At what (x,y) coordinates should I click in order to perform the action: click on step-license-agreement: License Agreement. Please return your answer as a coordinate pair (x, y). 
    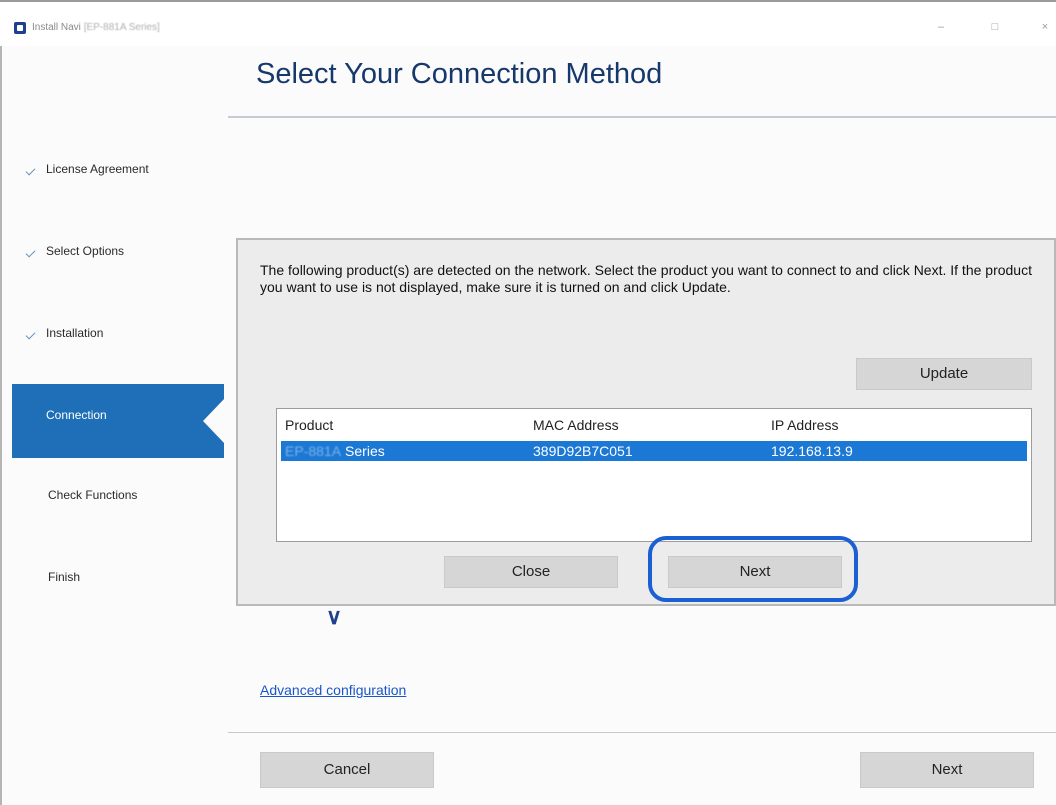
    Looking at the image, I should click on (118, 198).